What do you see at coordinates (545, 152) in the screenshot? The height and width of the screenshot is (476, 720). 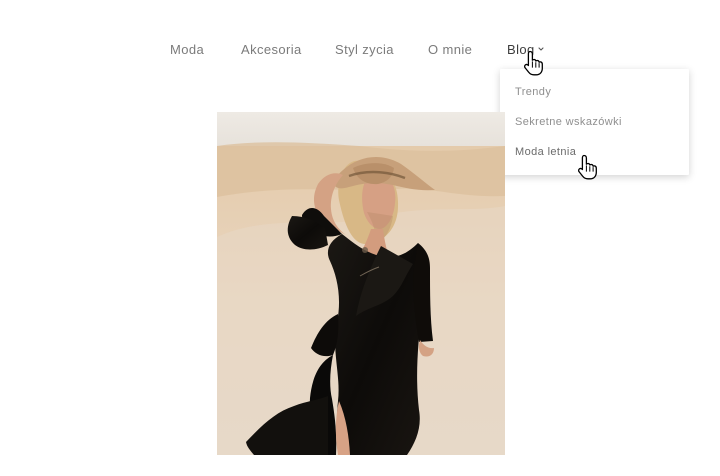 I see `dropdown-item-moda-letnia: Moda letnia` at bounding box center [545, 152].